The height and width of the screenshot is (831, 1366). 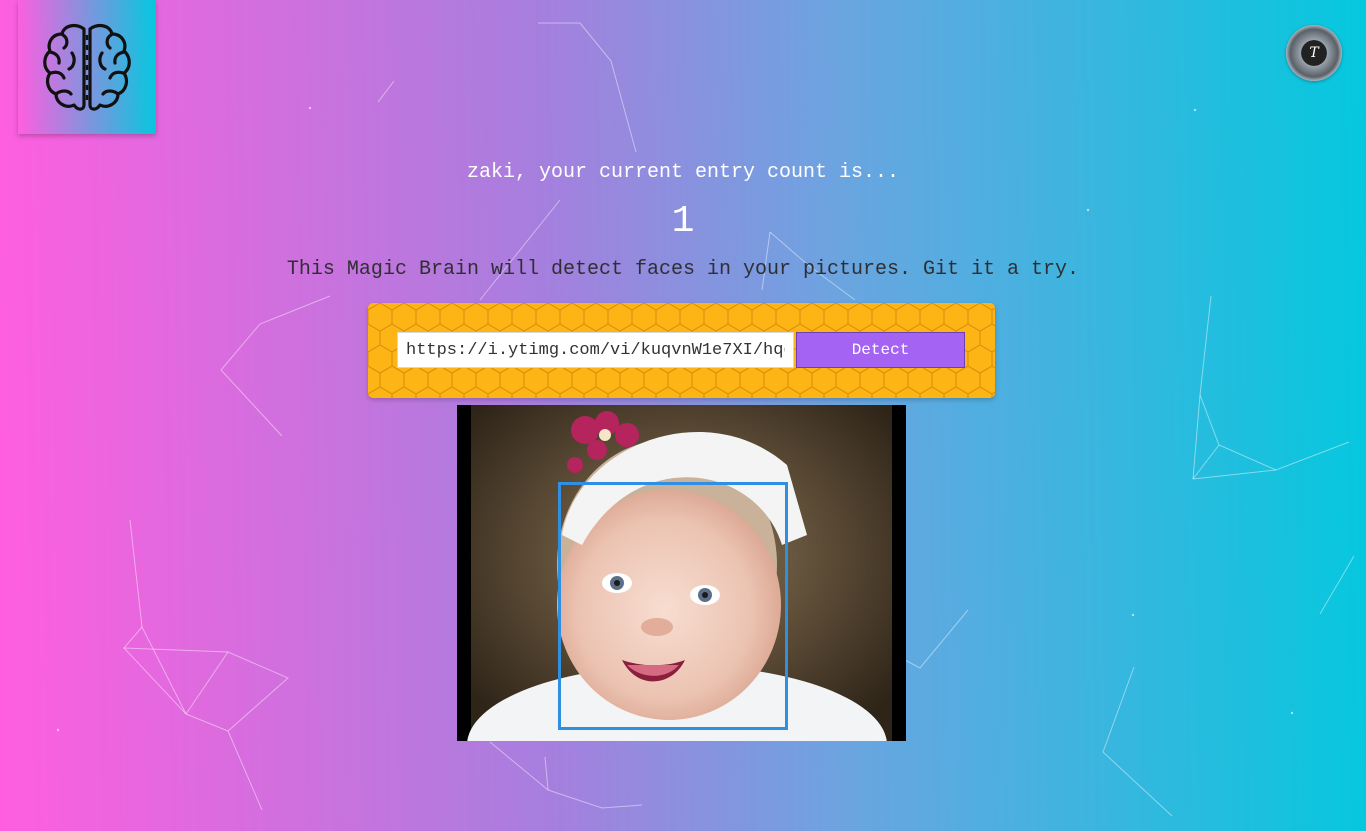 I want to click on detect-button: Detect, so click(x=880, y=350).